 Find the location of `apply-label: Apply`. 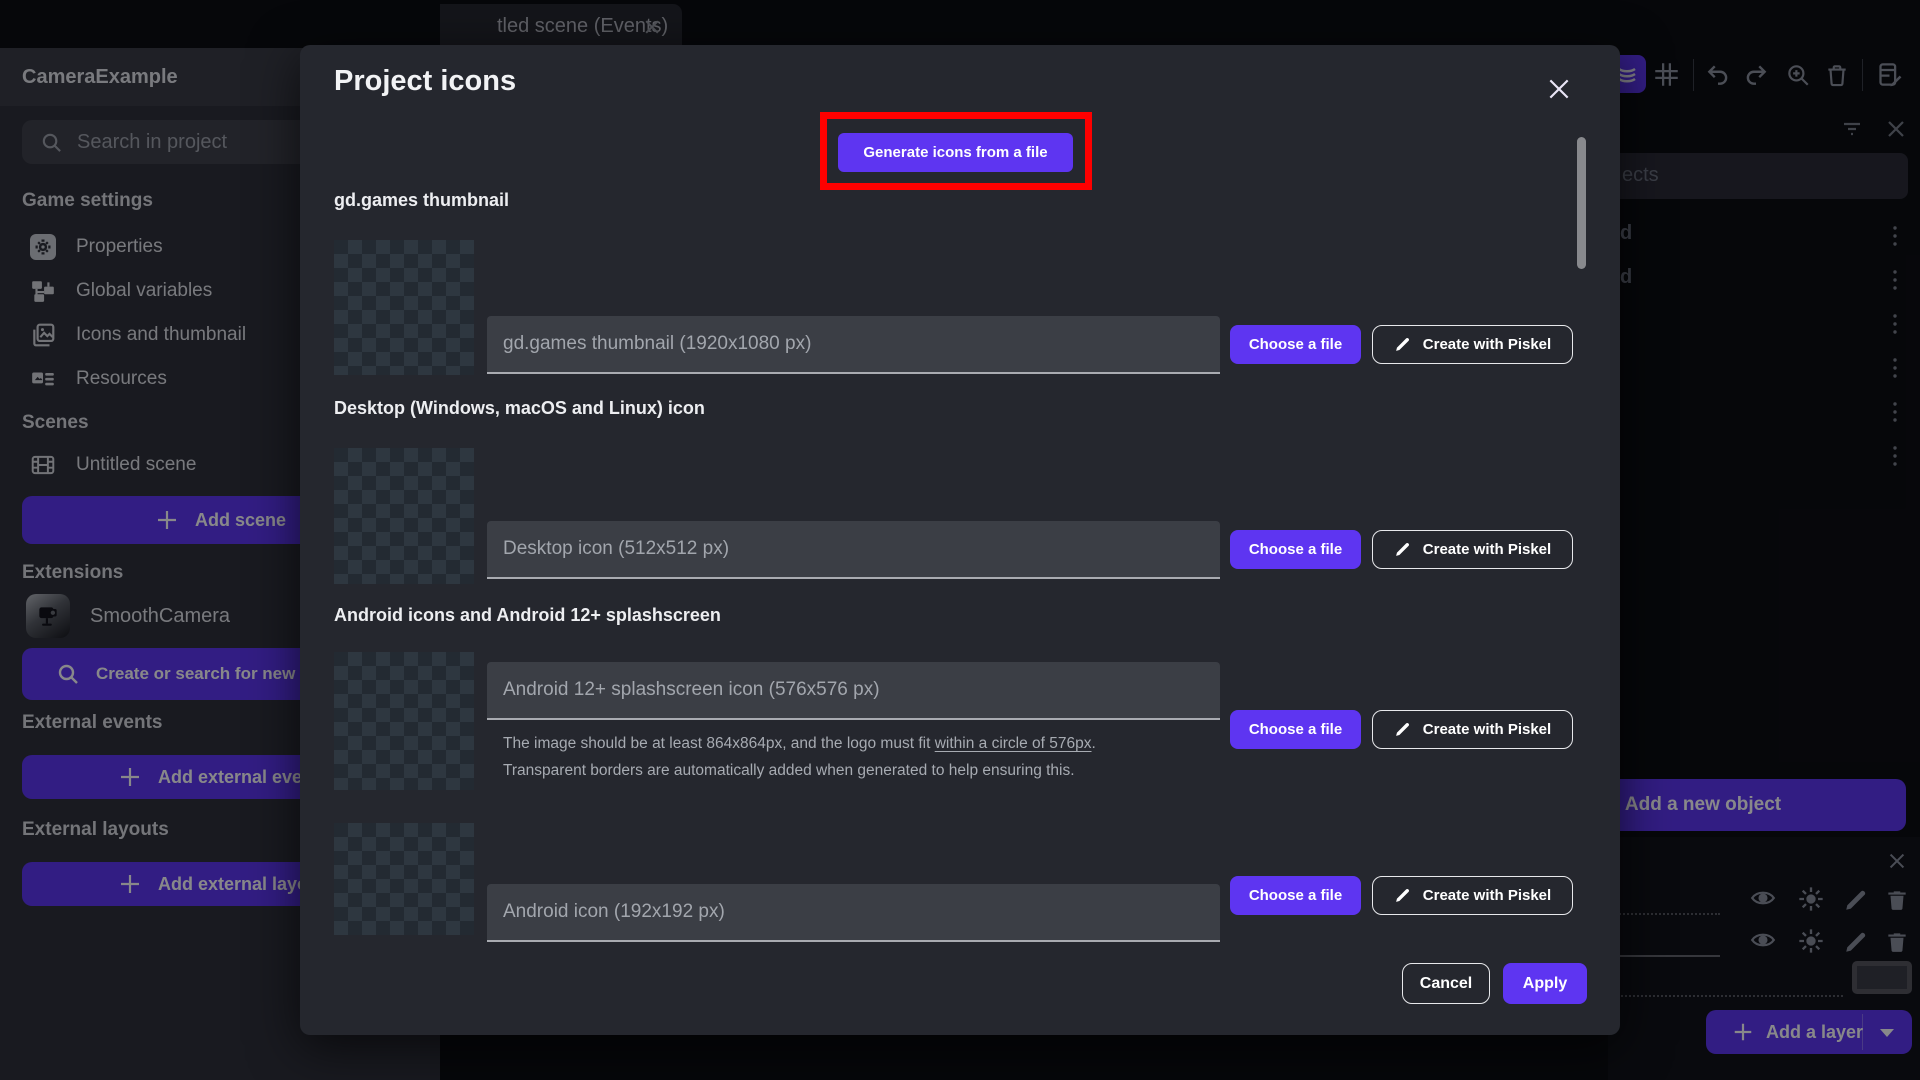

apply-label: Apply is located at coordinates (1545, 983).